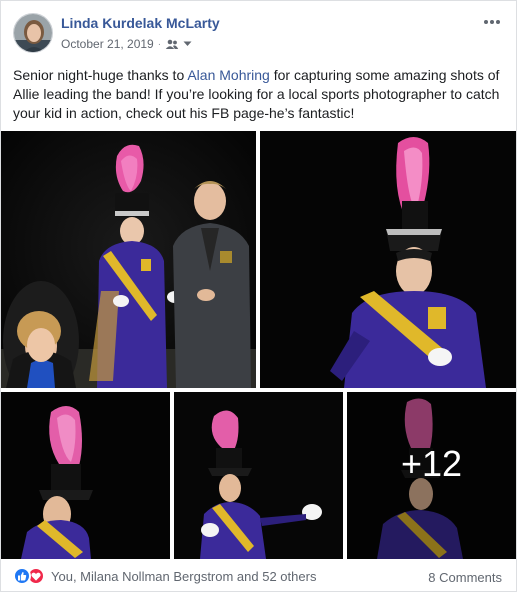 This screenshot has width=517, height=592. I want to click on avatar-image, so click(33, 33).